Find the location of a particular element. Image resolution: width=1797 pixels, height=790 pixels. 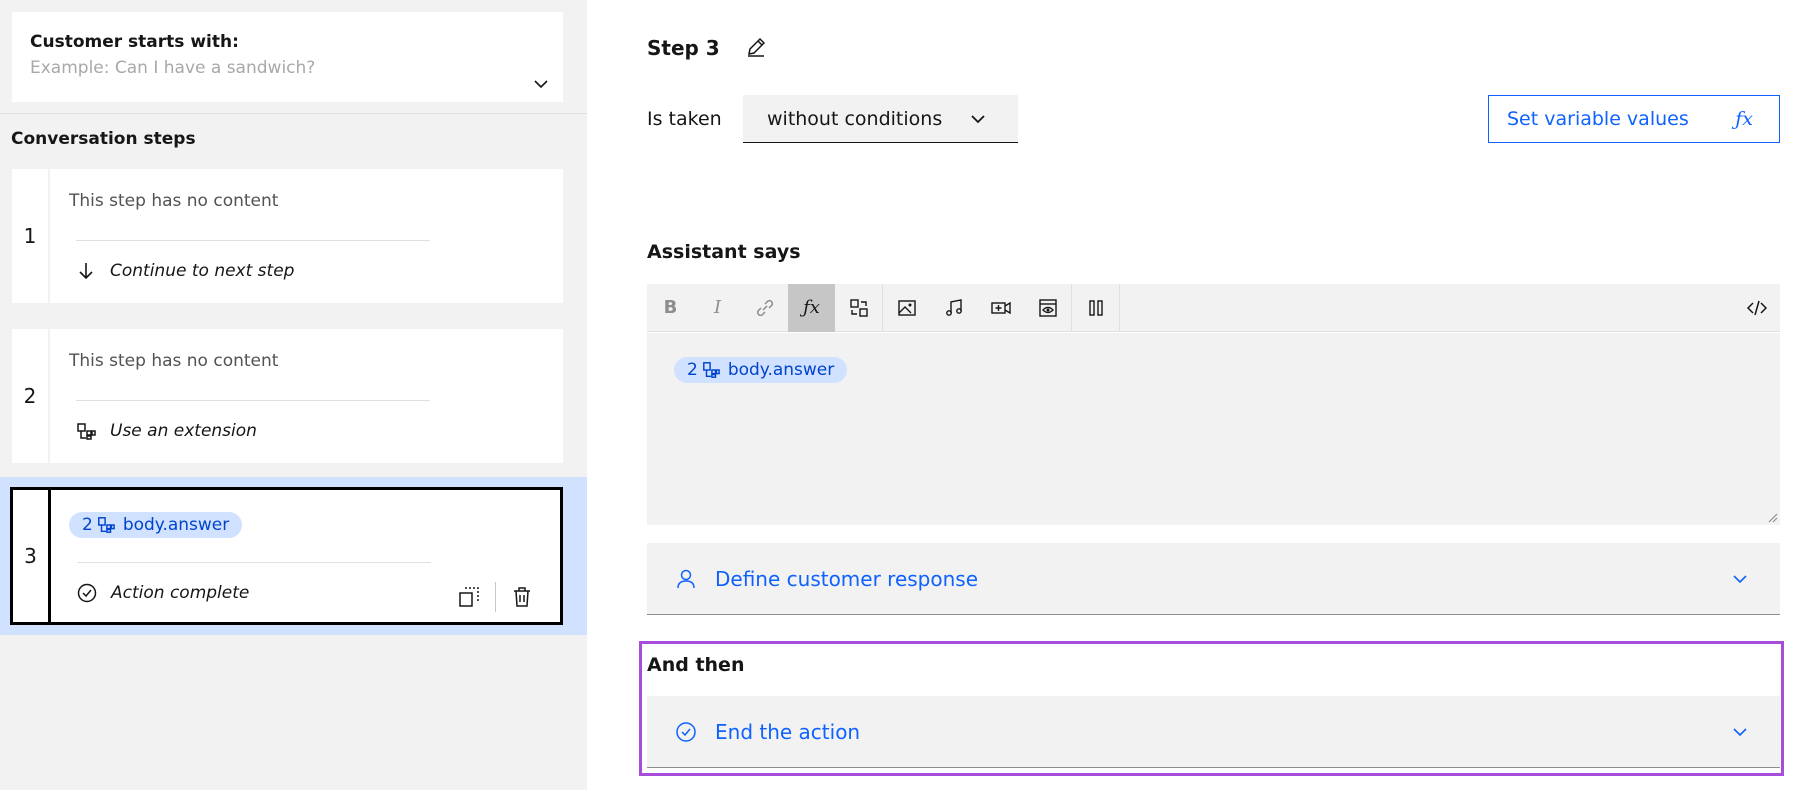

italic-icon: I is located at coordinates (717, 307).